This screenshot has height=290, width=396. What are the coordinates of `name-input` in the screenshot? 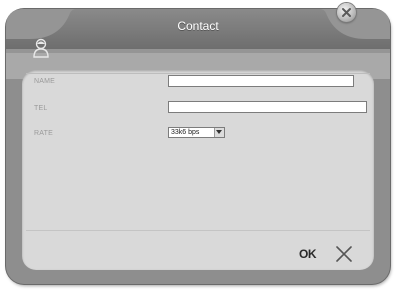 It's located at (261, 81).